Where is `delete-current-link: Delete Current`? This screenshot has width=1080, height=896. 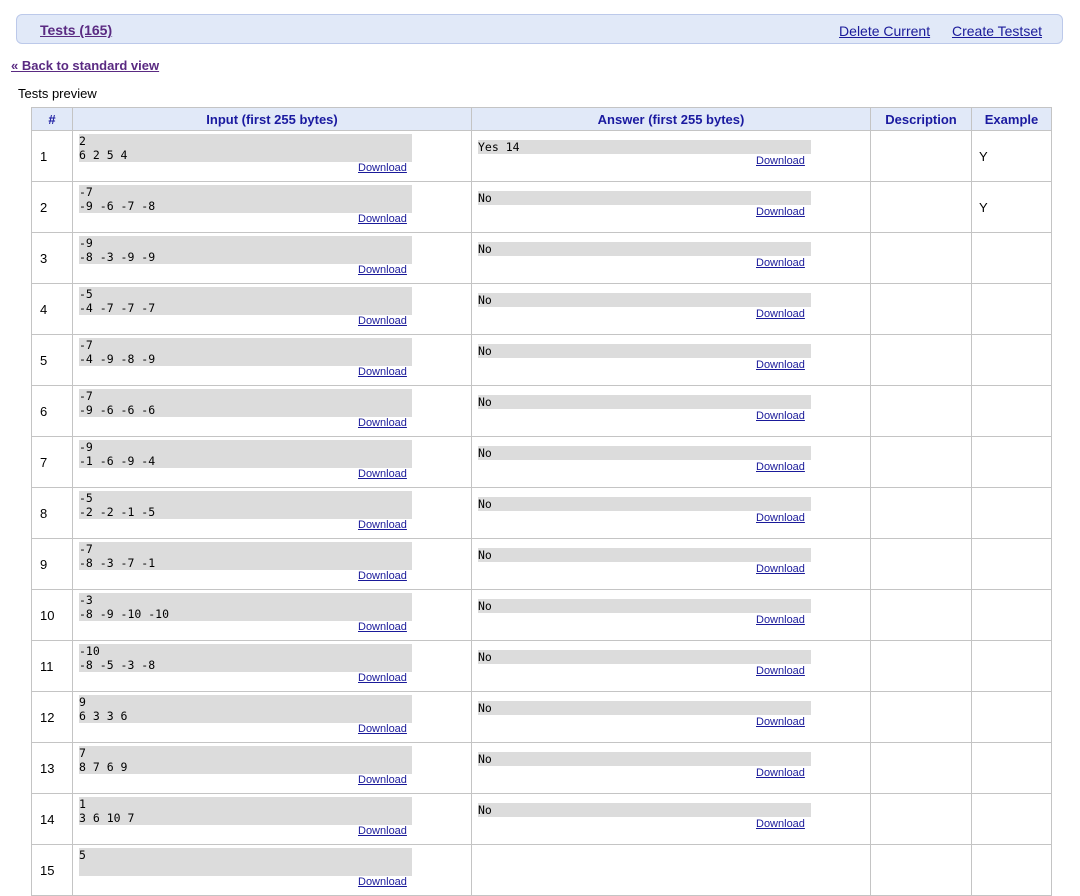
delete-current-link: Delete Current is located at coordinates (884, 31).